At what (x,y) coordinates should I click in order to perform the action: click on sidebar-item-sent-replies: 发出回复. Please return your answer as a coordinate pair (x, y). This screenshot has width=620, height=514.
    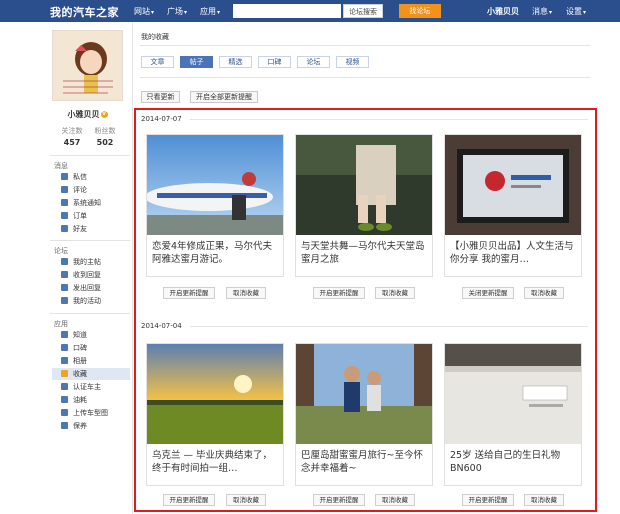
    Looking at the image, I should click on (91, 288).